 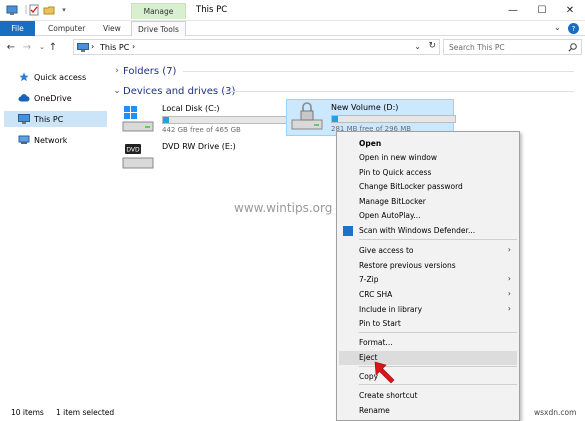 I want to click on watermark-text: www.wintips.org, so click(x=283, y=208).